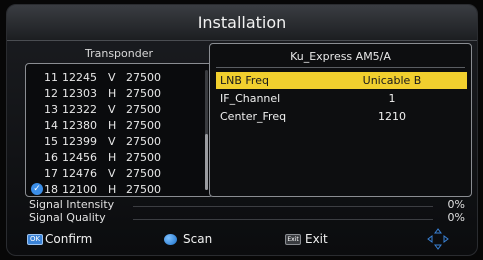 This screenshot has height=260, width=483. I want to click on signal-intensity-value: 0%, so click(456, 204).